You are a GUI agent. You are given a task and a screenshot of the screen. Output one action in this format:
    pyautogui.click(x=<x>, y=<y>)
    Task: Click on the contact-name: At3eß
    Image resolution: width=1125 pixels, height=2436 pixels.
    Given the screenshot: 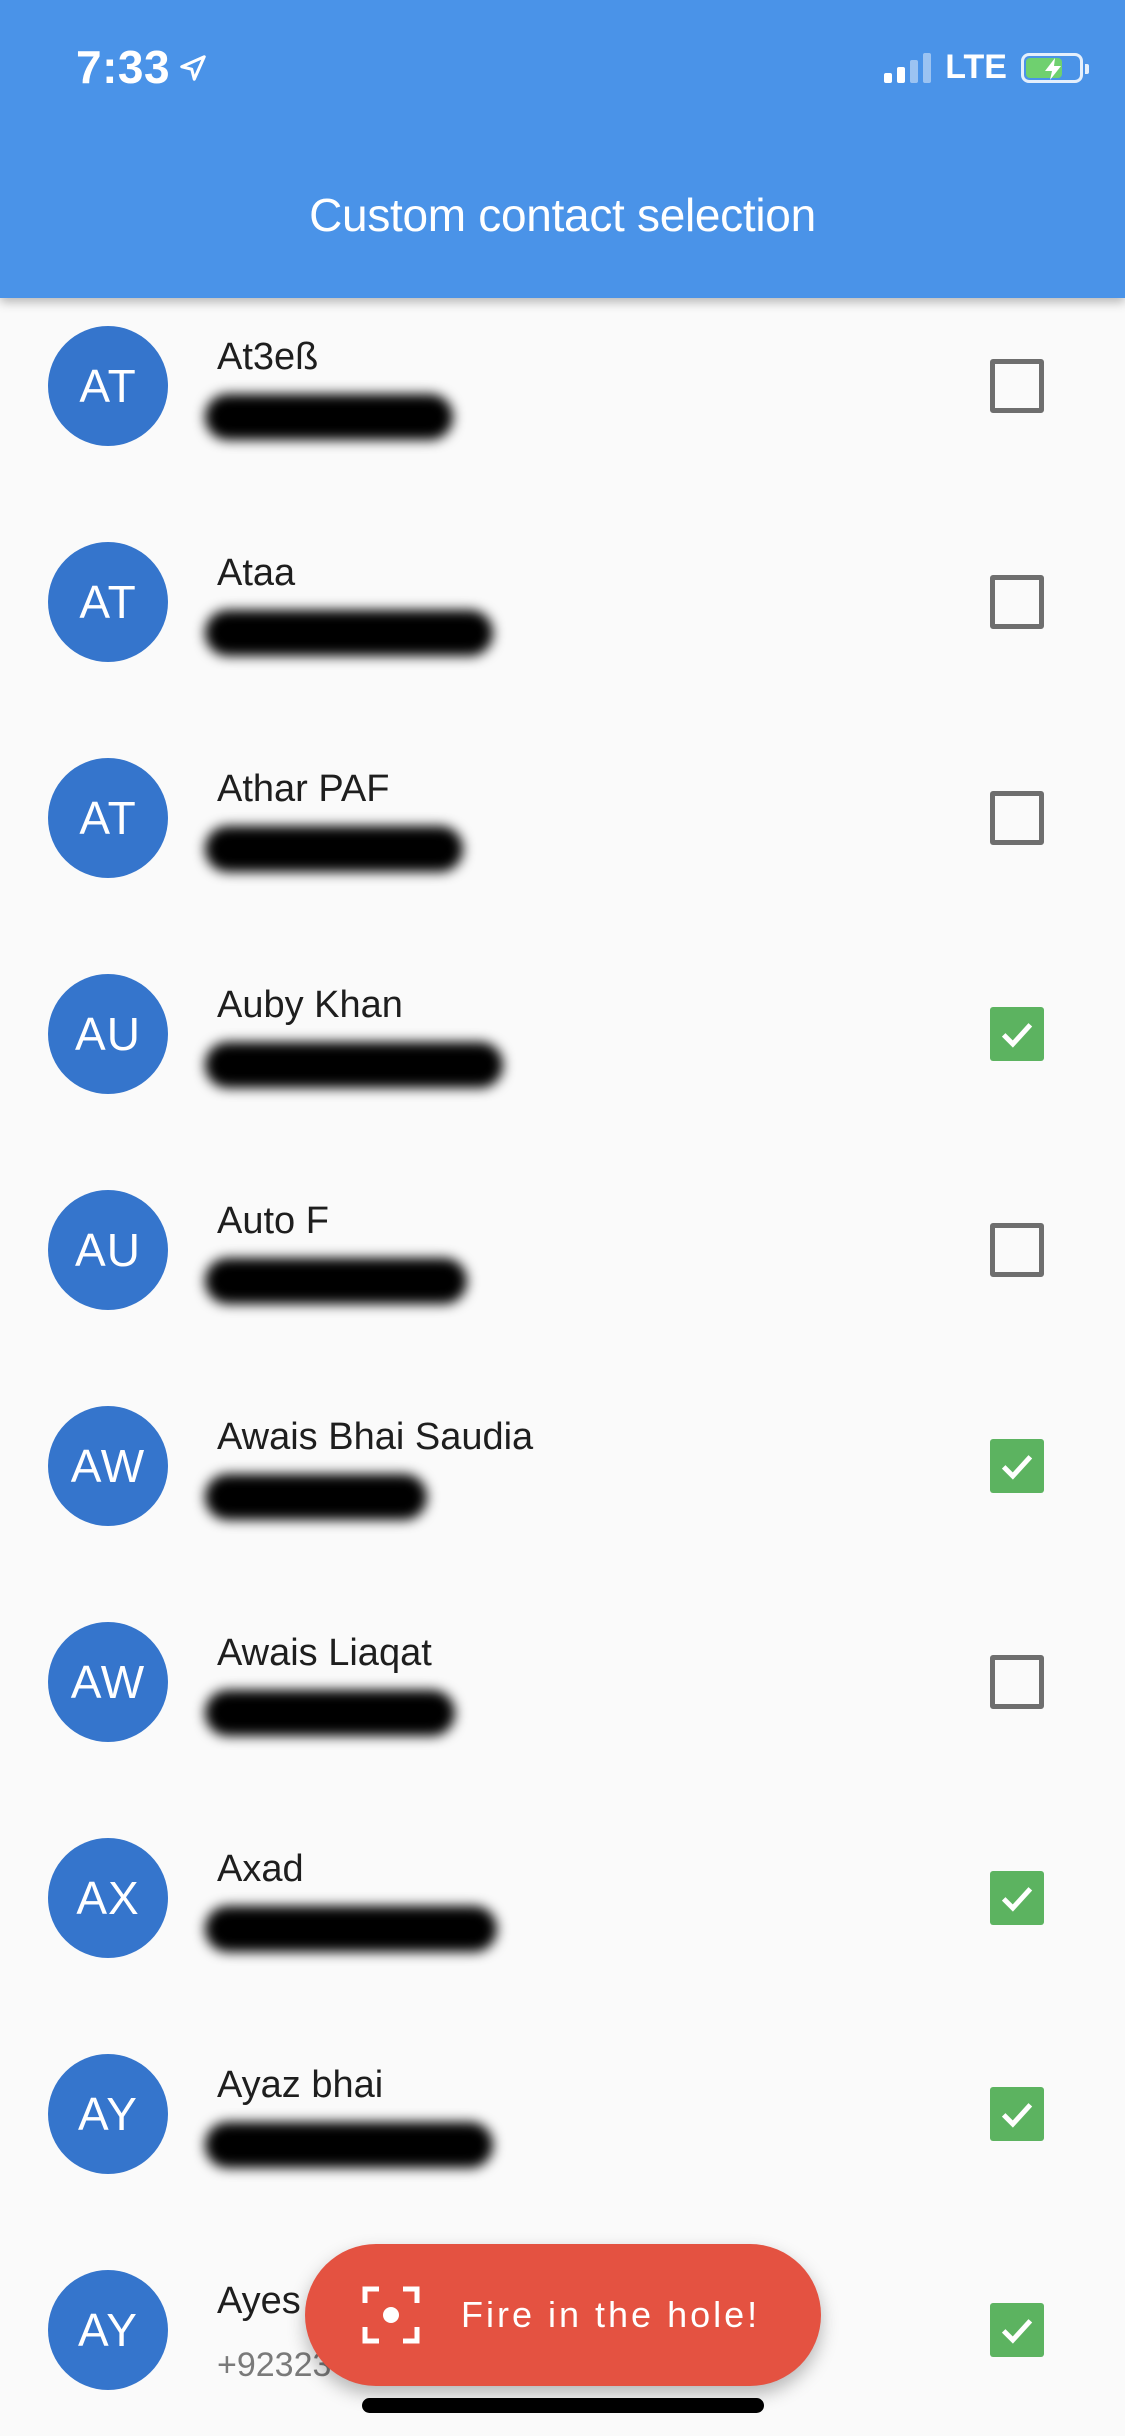 What is the action you would take?
    pyautogui.click(x=268, y=357)
    